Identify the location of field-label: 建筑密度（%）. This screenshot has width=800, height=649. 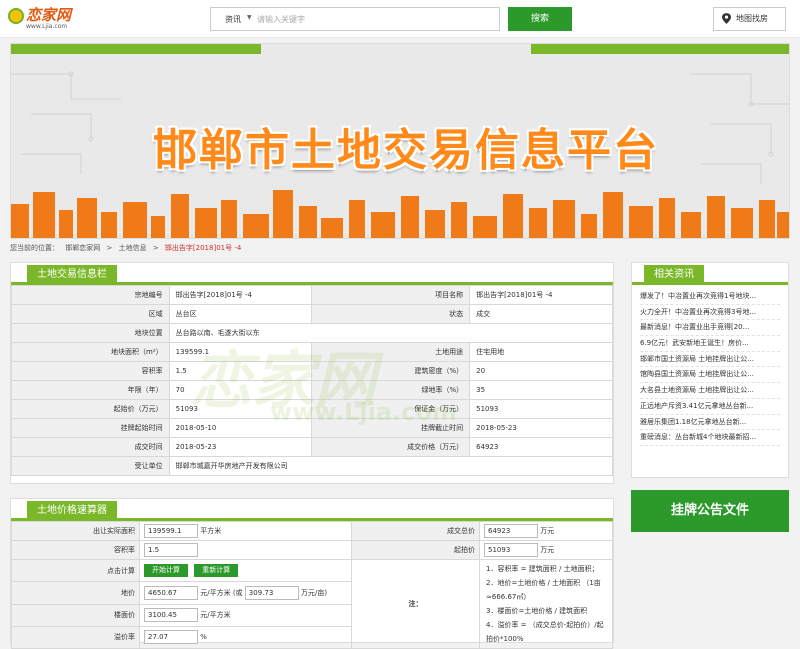
(391, 371).